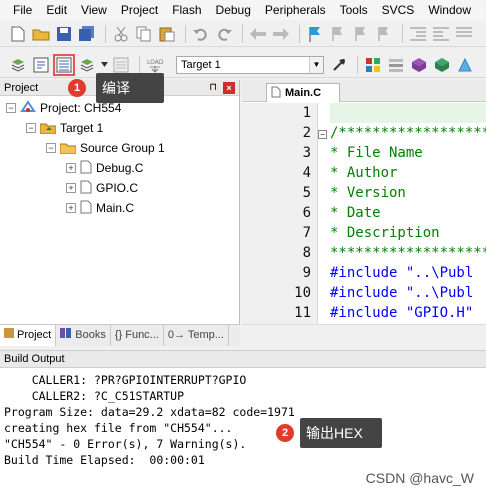 The height and width of the screenshot is (498, 486). What do you see at coordinates (306, 253) in the screenshot?
I see `line-number: 8` at bounding box center [306, 253].